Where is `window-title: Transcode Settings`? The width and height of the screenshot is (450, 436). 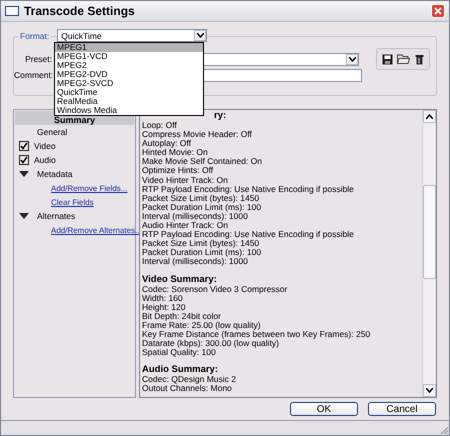 window-title: Transcode Settings is located at coordinates (80, 11).